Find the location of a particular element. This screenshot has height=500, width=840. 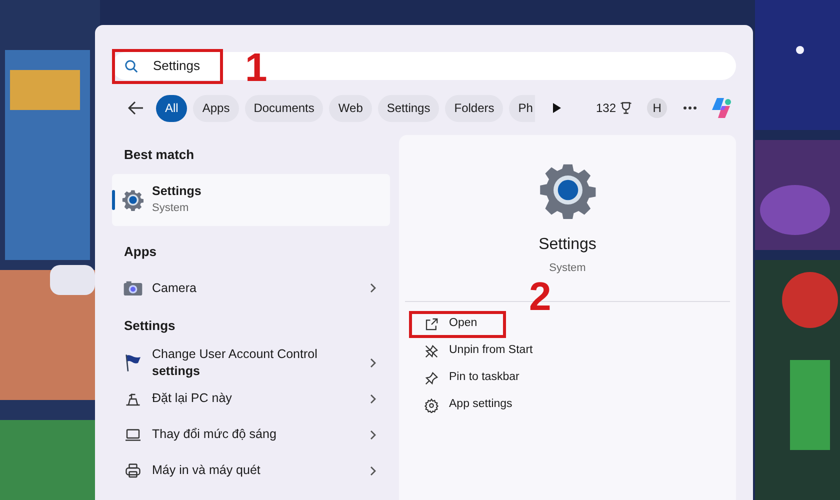

external-link-icon is located at coordinates (431, 324).